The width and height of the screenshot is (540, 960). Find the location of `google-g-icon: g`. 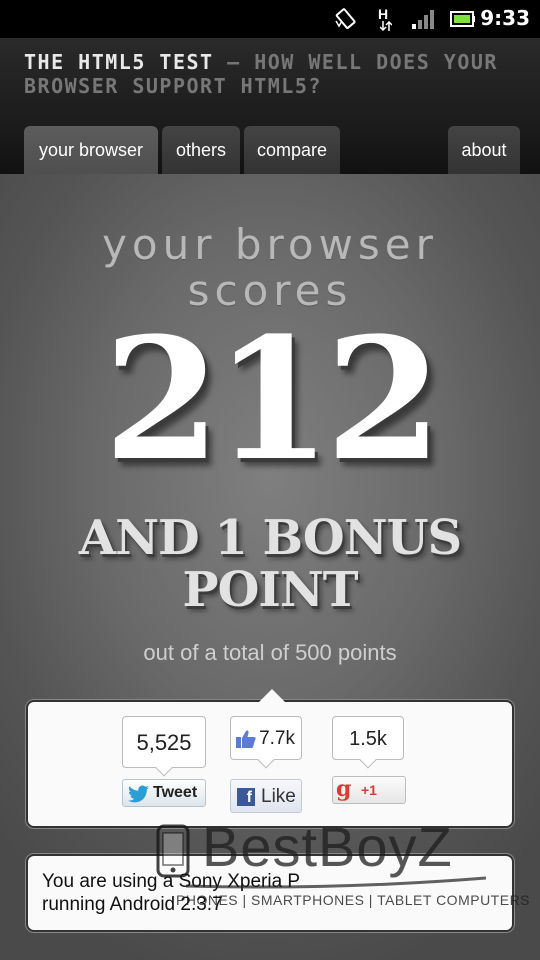

google-g-icon: g is located at coordinates (344, 789).